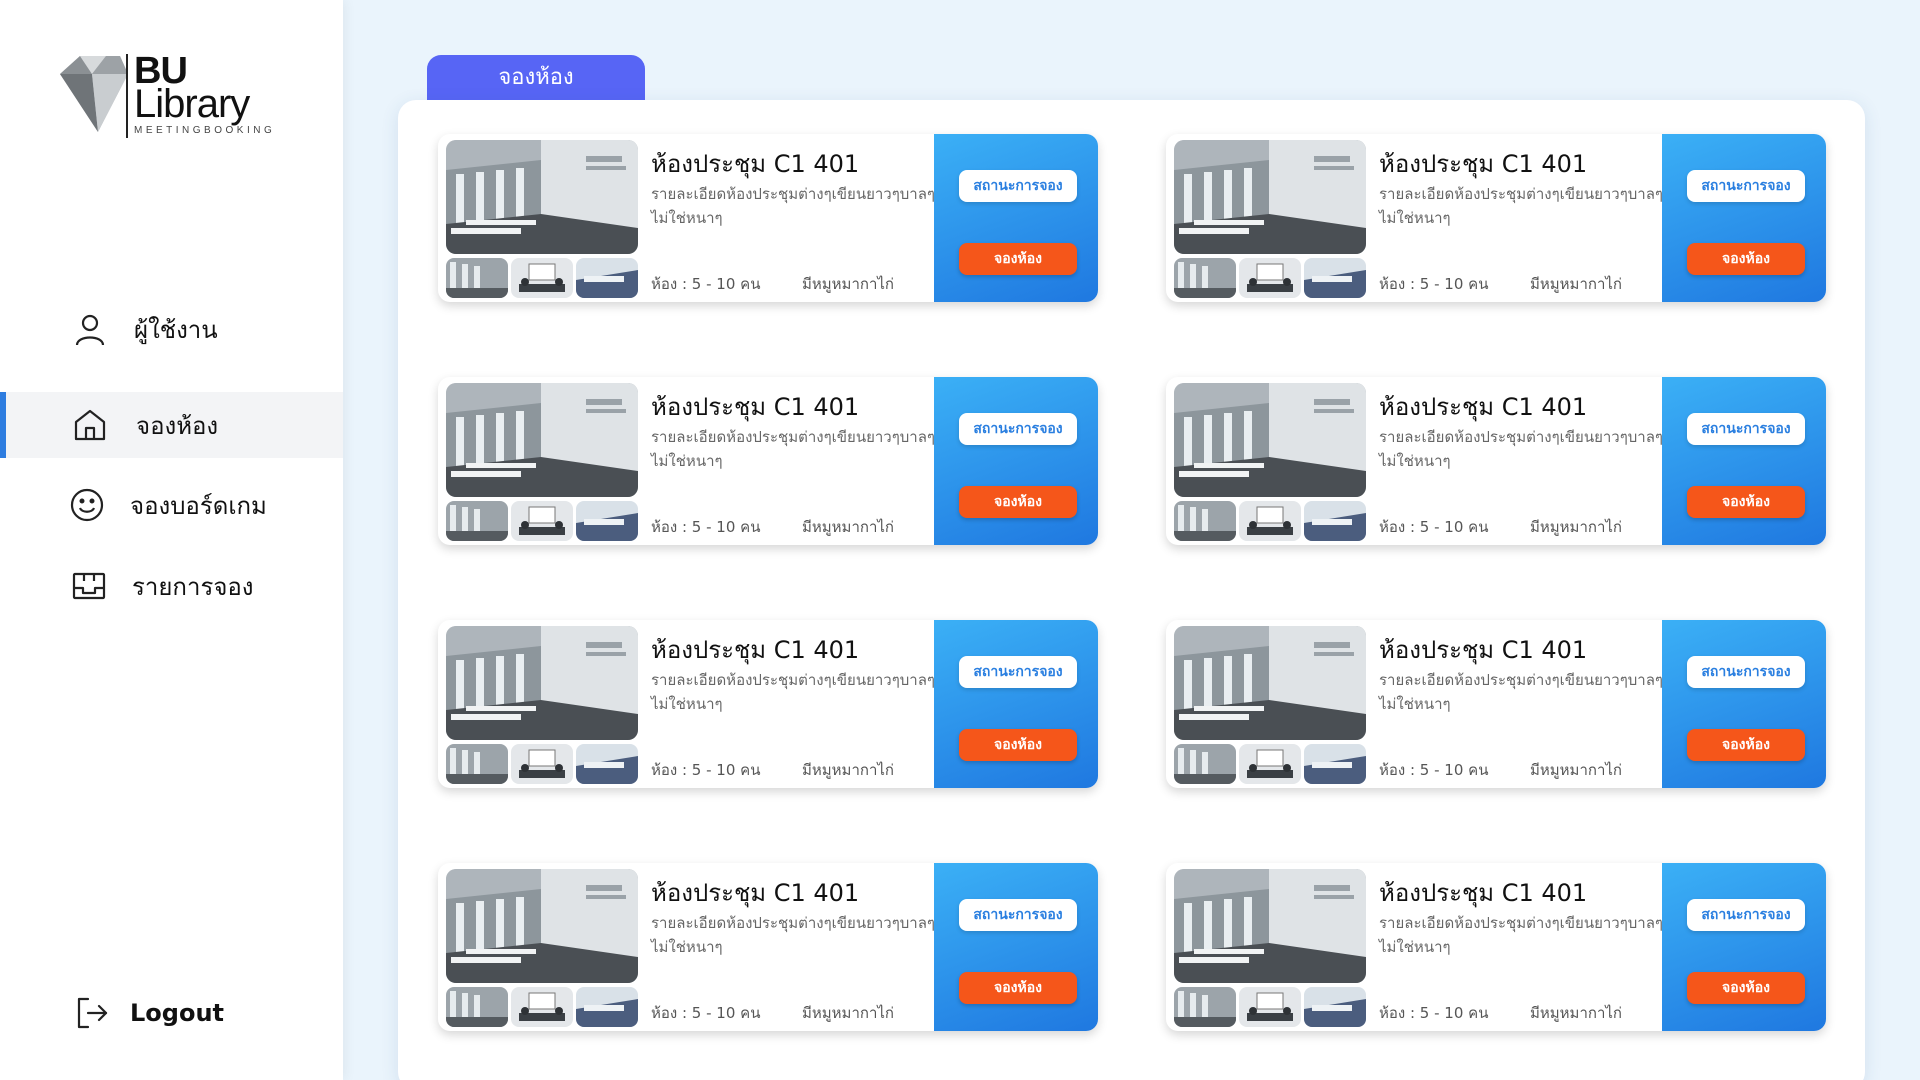 This screenshot has height=1080, width=1920. What do you see at coordinates (193, 586) in the screenshot?
I see `sidebar-item-label: รายการจอง` at bounding box center [193, 586].